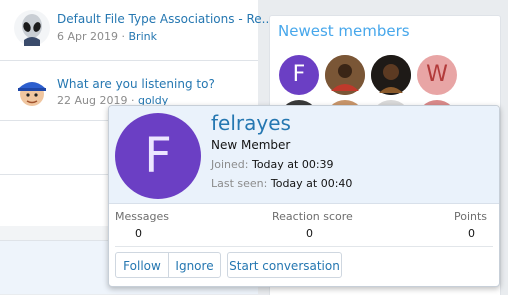 This screenshot has width=508, height=295. I want to click on member-card-joined: Joined: Today at 00:39, so click(272, 164).